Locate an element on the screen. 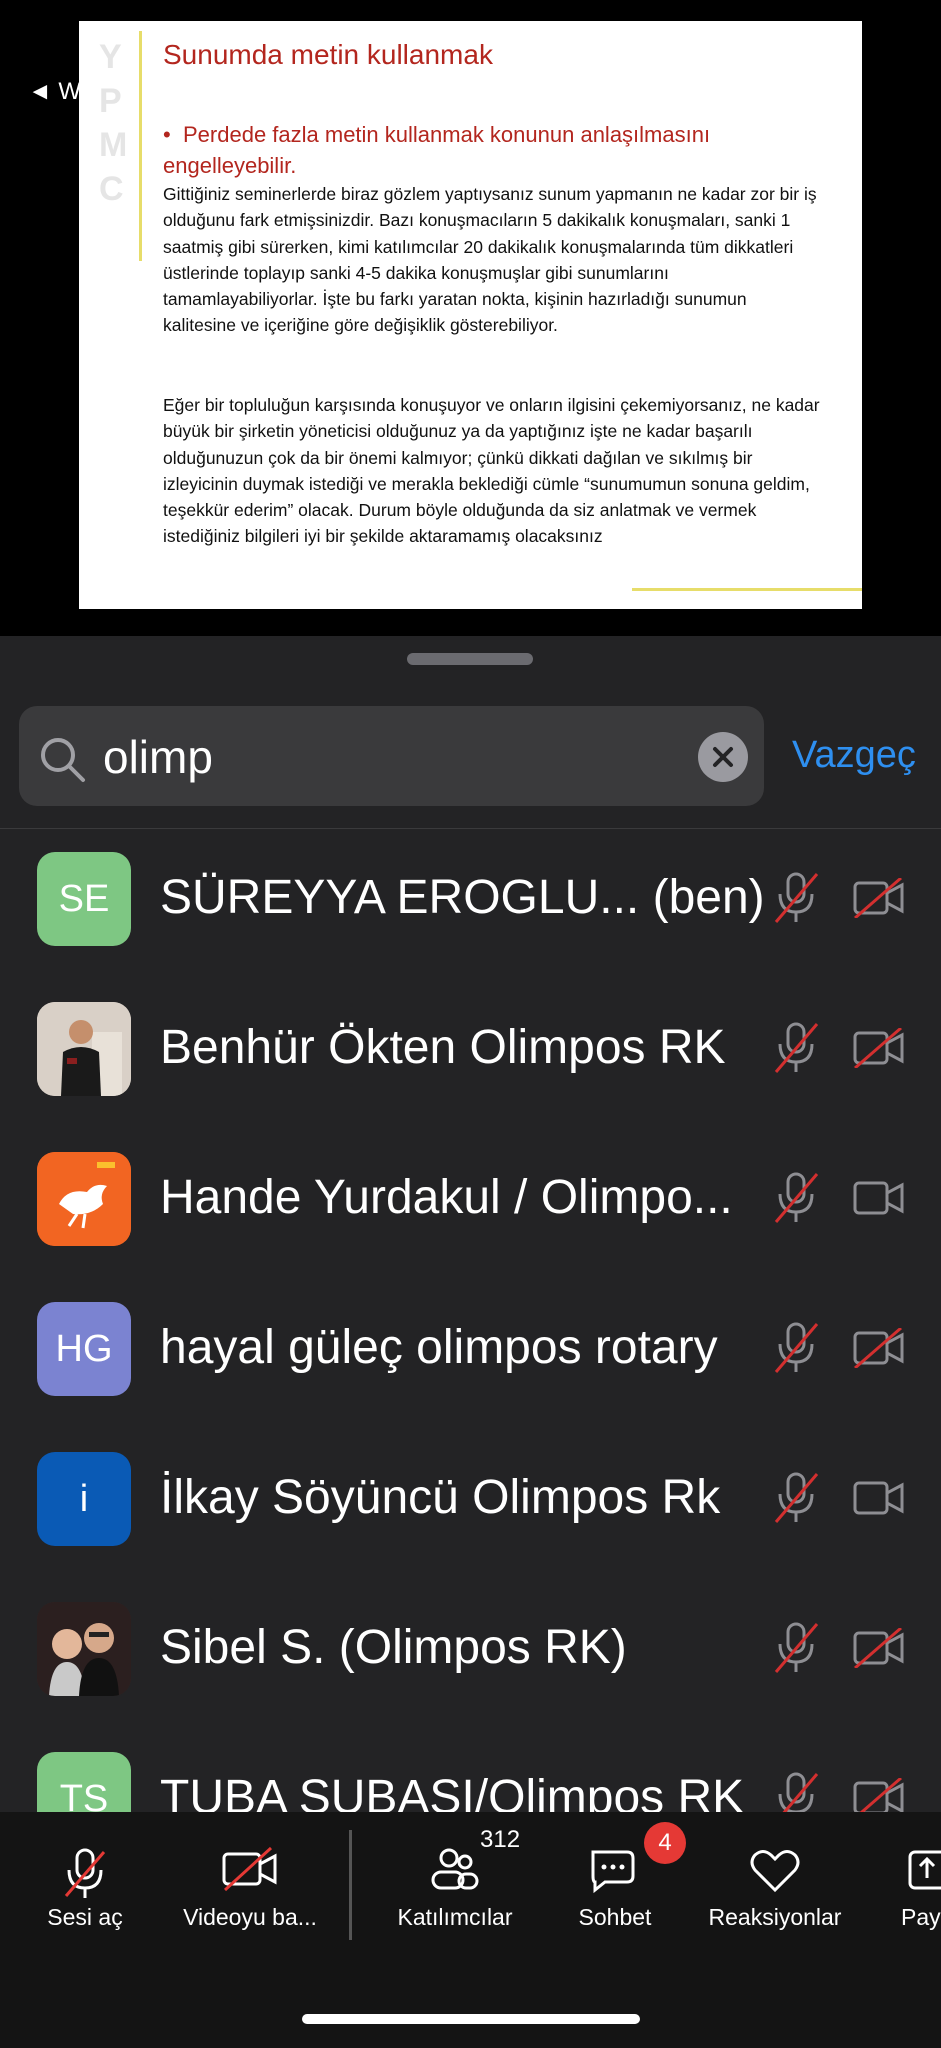  participants-button: 312 Katılımcılar is located at coordinates (455, 1882).